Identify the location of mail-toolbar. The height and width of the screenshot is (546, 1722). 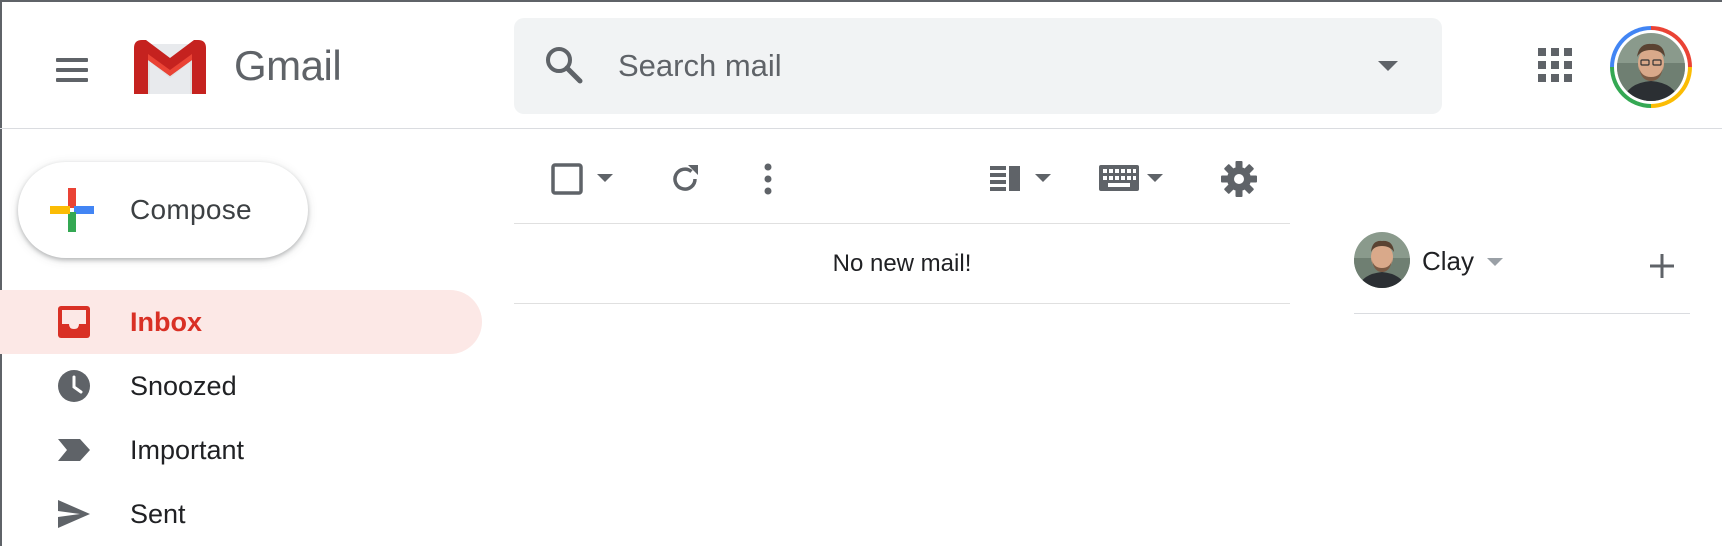
(902, 182).